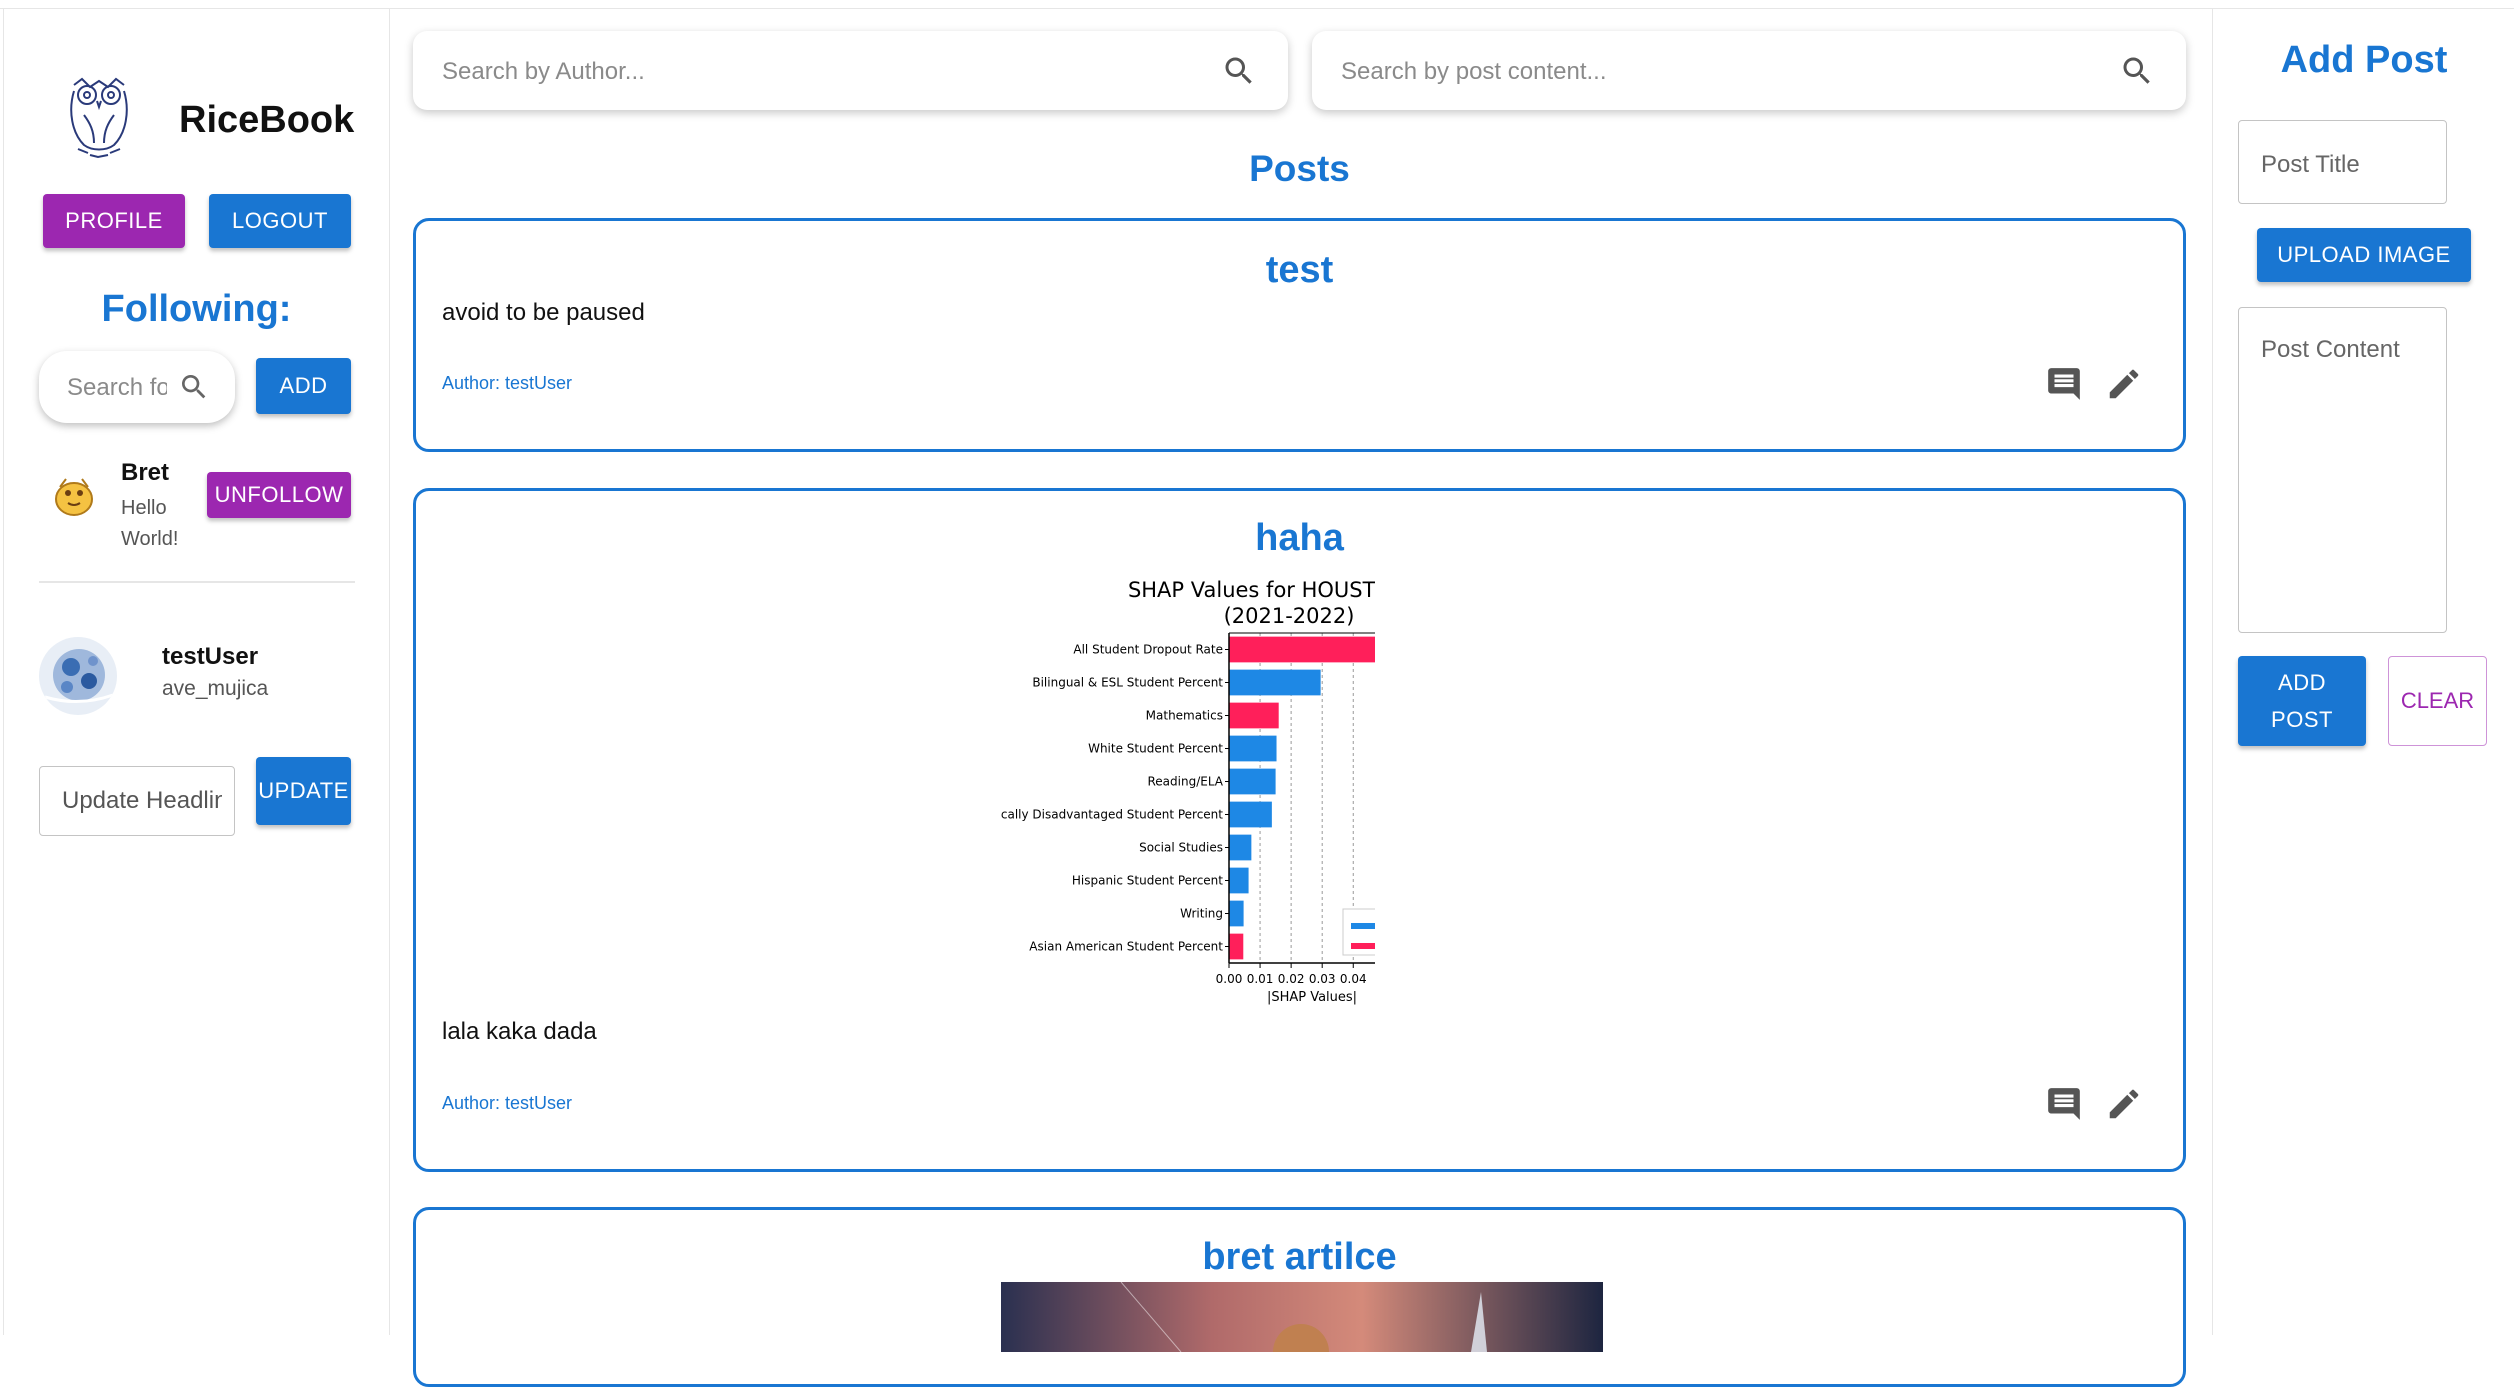 Image resolution: width=2514 pixels, height=1387 pixels. Describe the element at coordinates (196, 309) in the screenshot. I see `following-heading: Following:` at that location.